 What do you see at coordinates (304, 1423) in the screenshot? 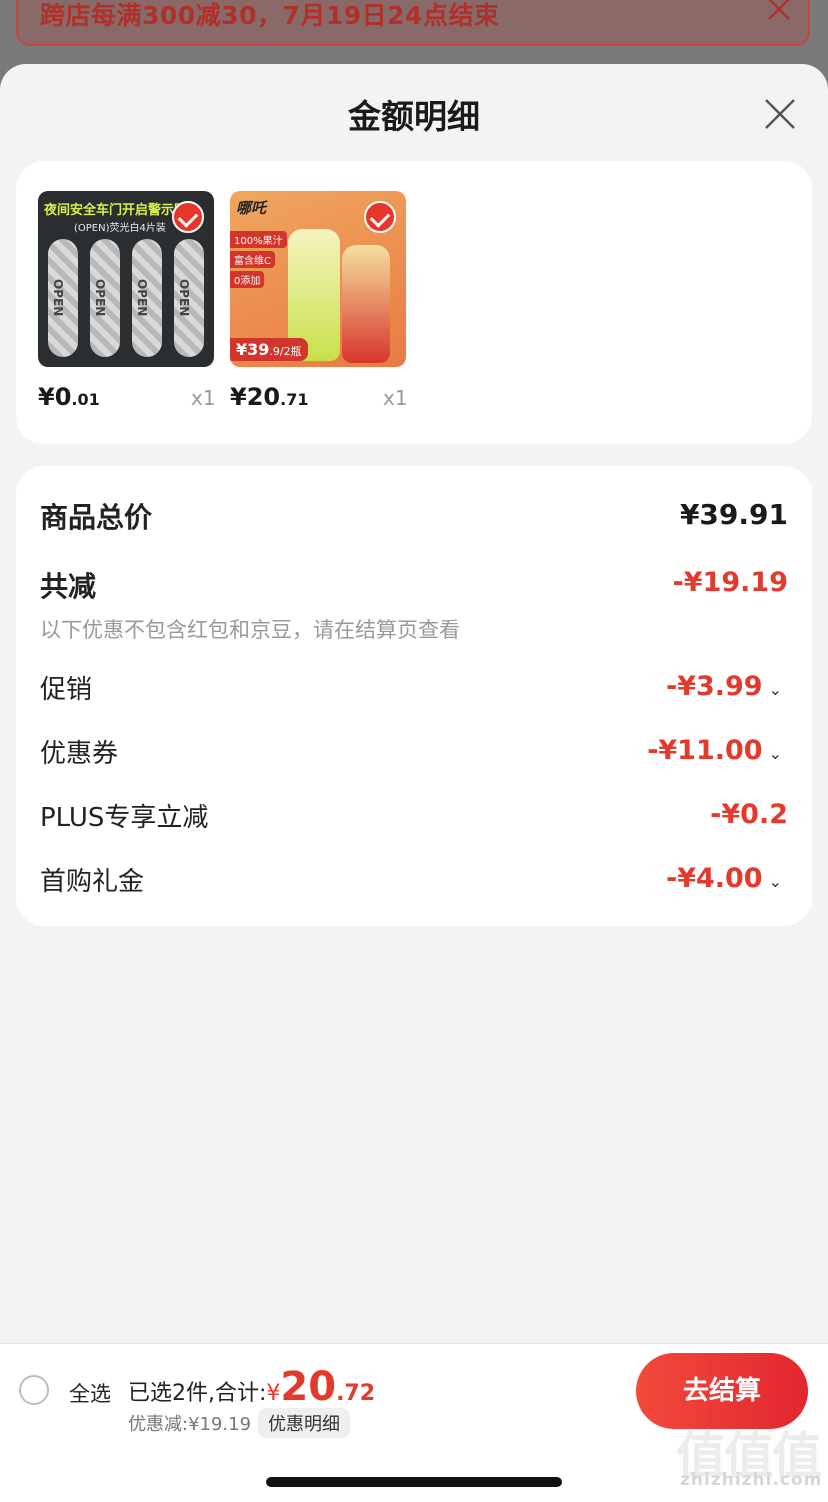
I see `discount-detail-button: 优惠明细` at bounding box center [304, 1423].